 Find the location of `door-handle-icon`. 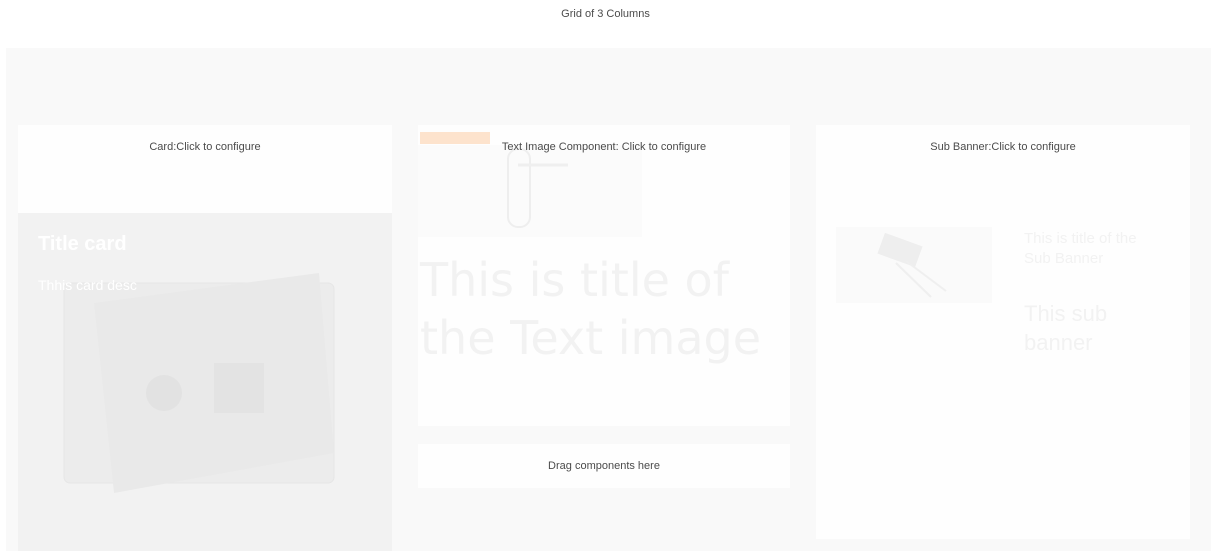

door-handle-icon is located at coordinates (537, 188).